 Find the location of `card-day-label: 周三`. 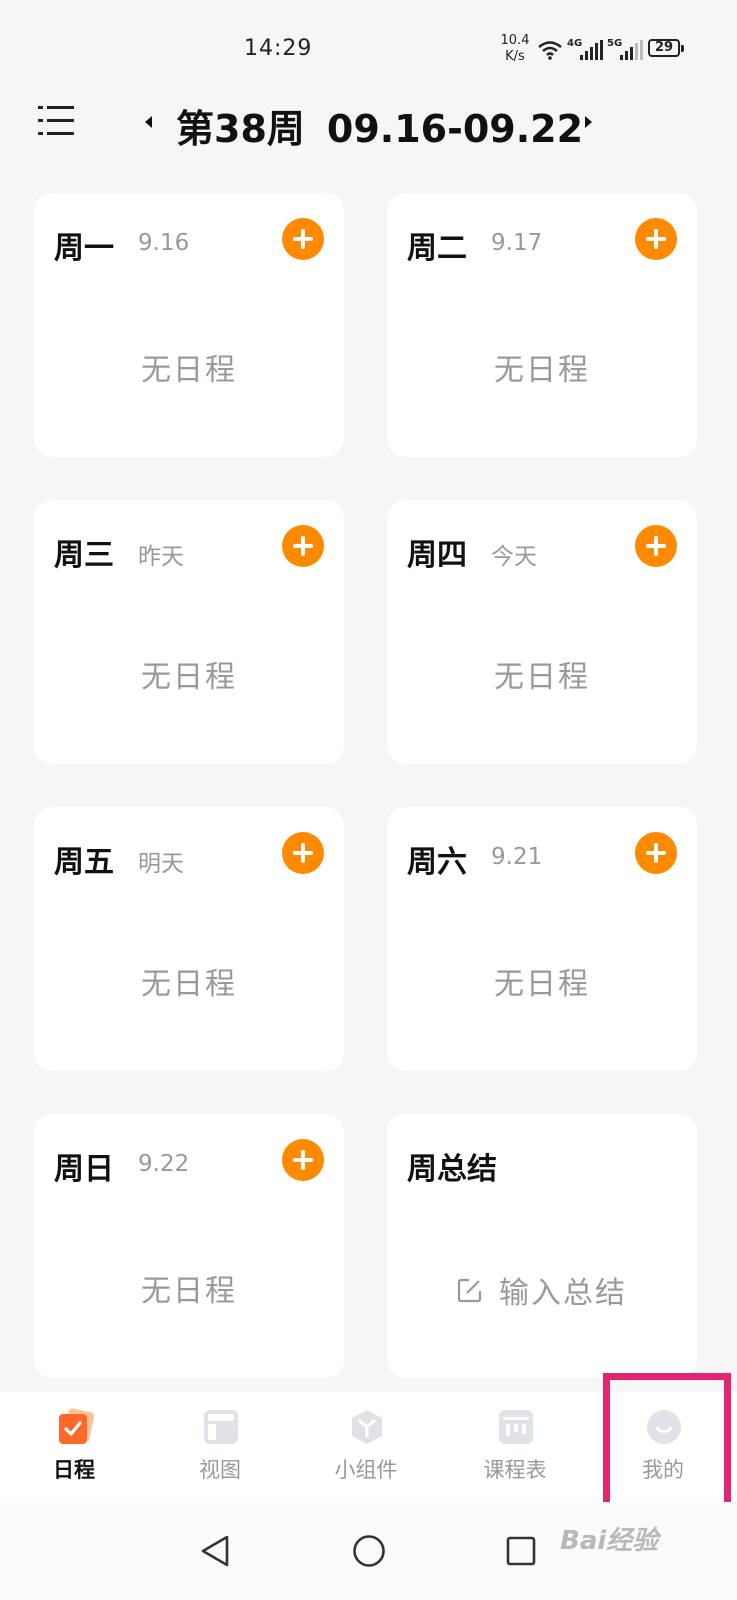

card-day-label: 周三 is located at coordinates (84, 555).